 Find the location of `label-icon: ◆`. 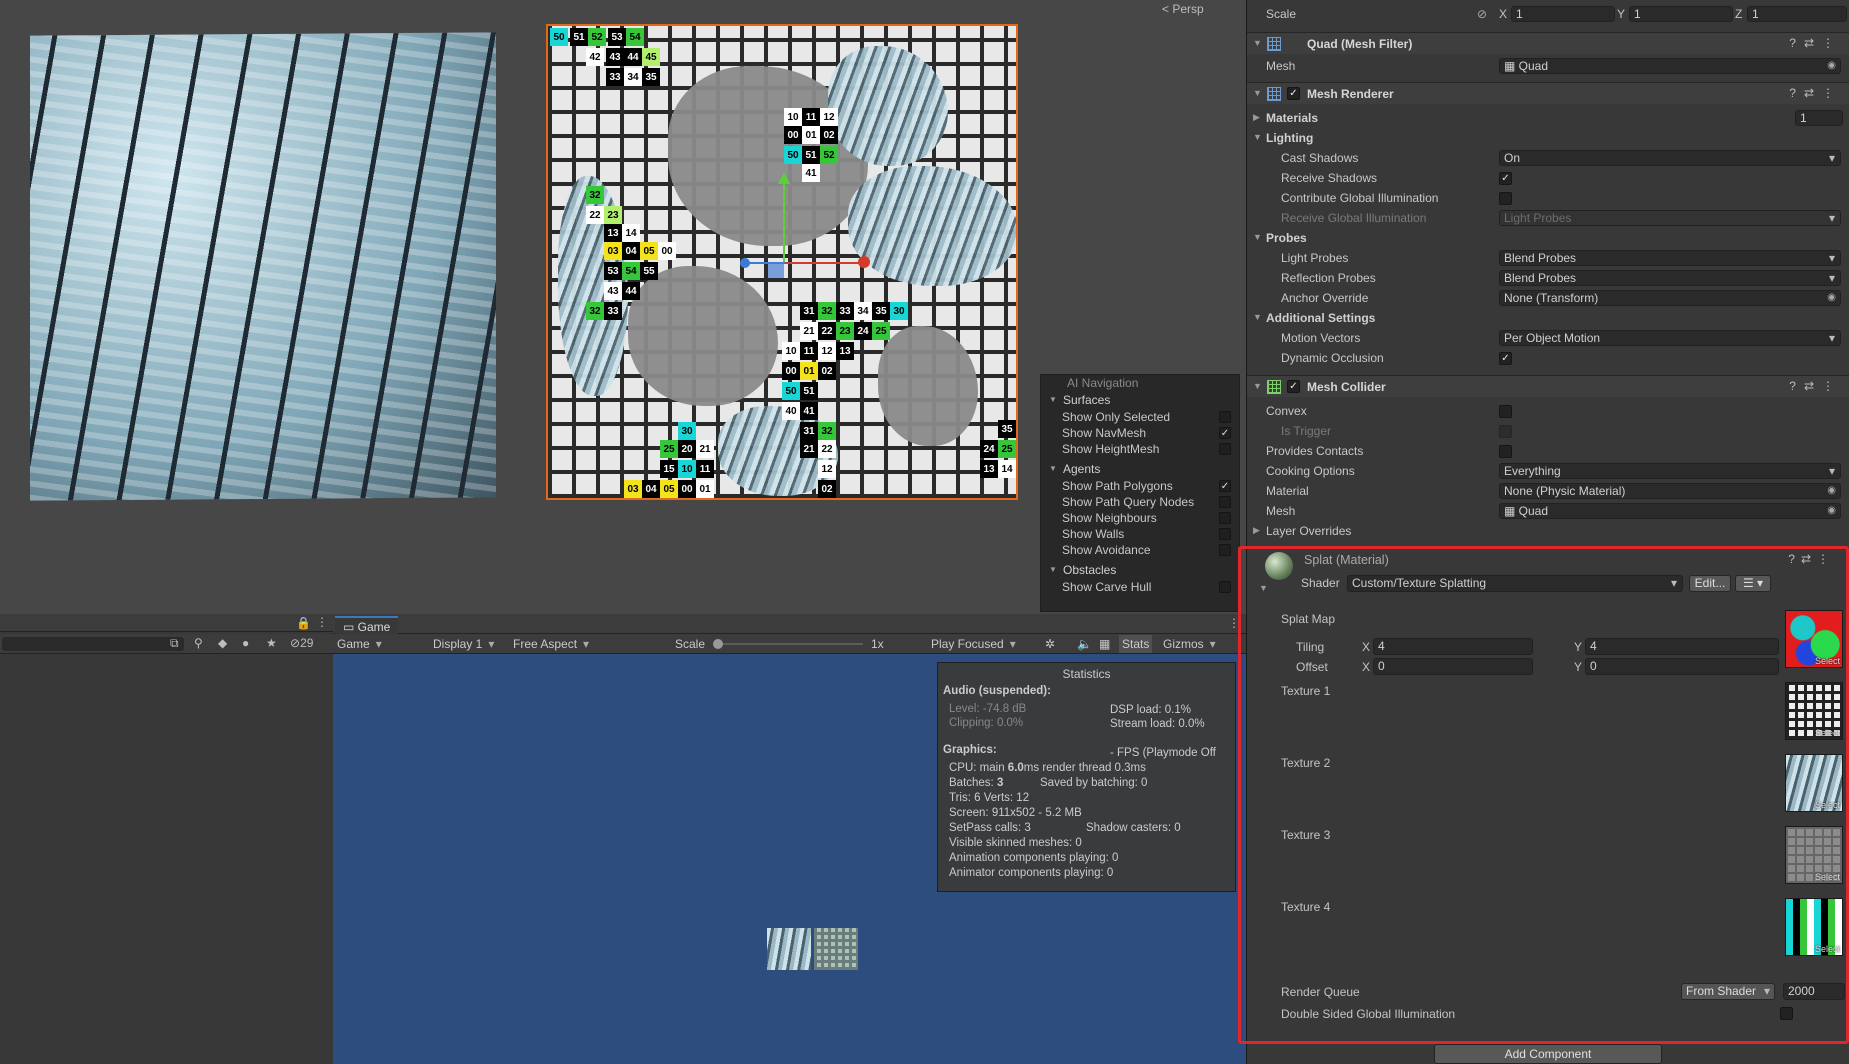

label-icon: ◆ is located at coordinates (222, 643).